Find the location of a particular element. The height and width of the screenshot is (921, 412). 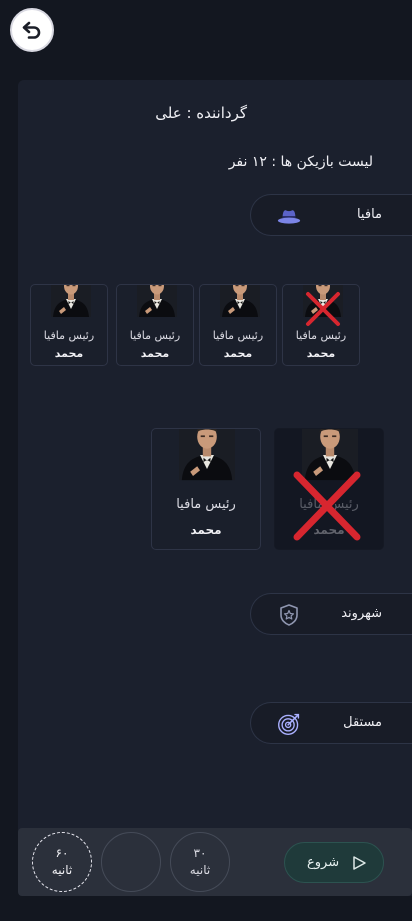

team-tab-label: مستقل is located at coordinates (362, 722).